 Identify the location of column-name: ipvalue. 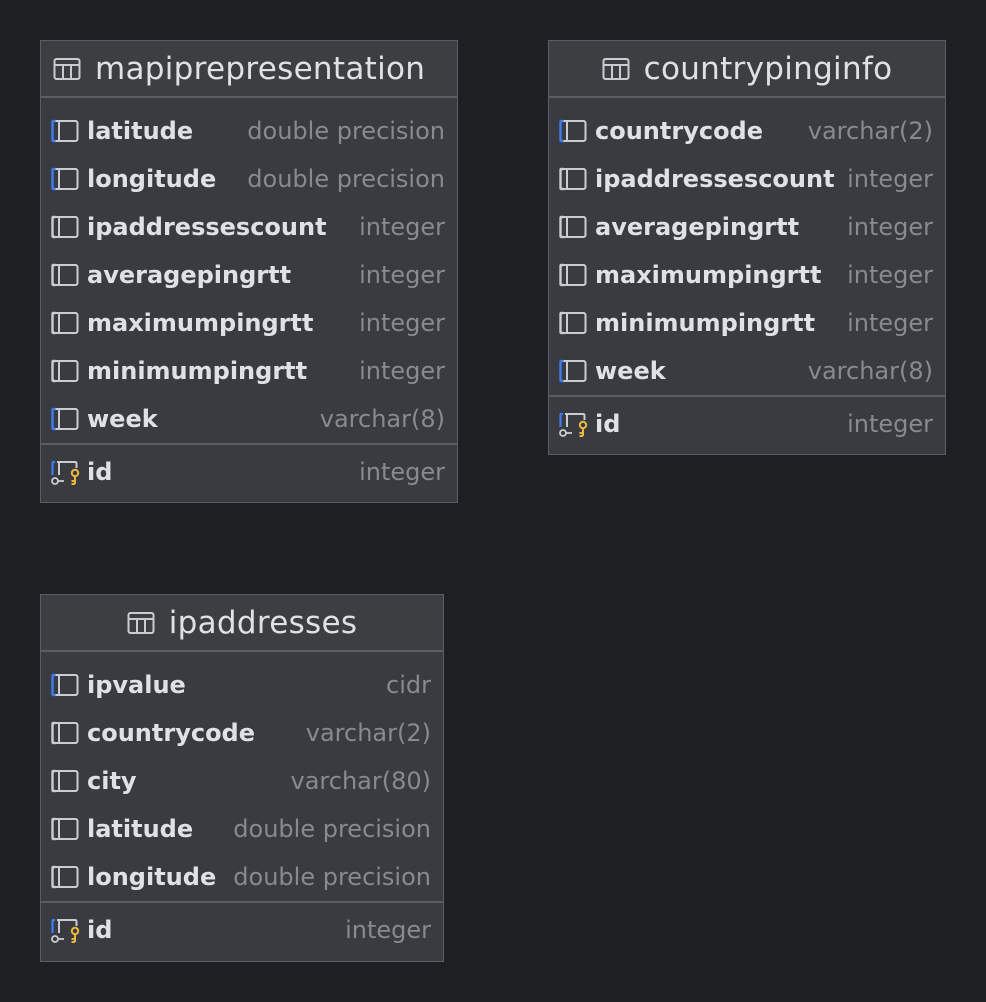
(136, 685).